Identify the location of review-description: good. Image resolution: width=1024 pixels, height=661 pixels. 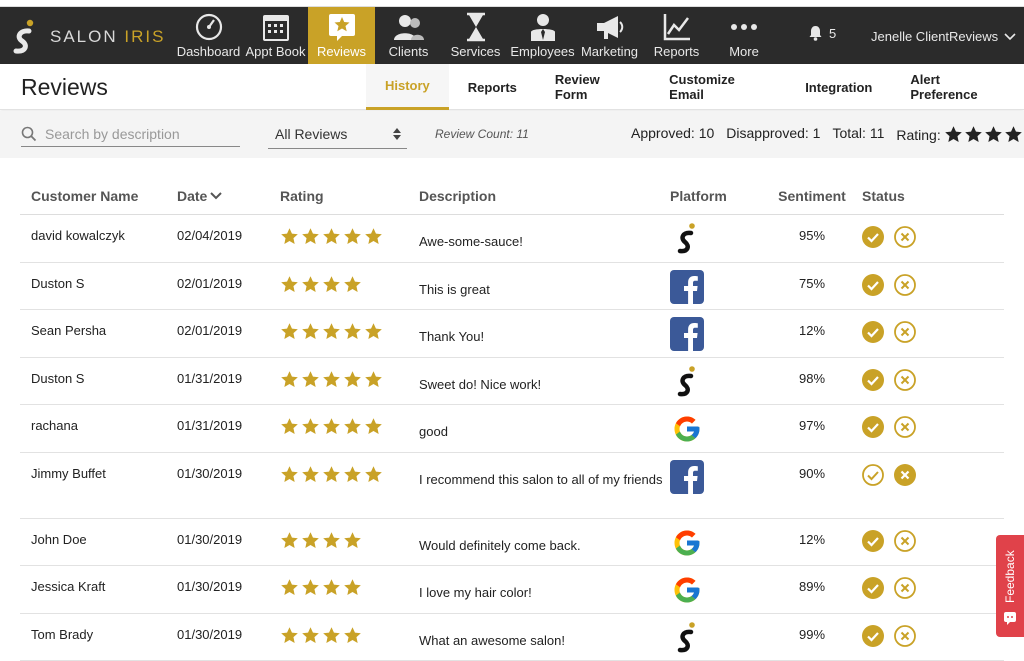
(433, 431).